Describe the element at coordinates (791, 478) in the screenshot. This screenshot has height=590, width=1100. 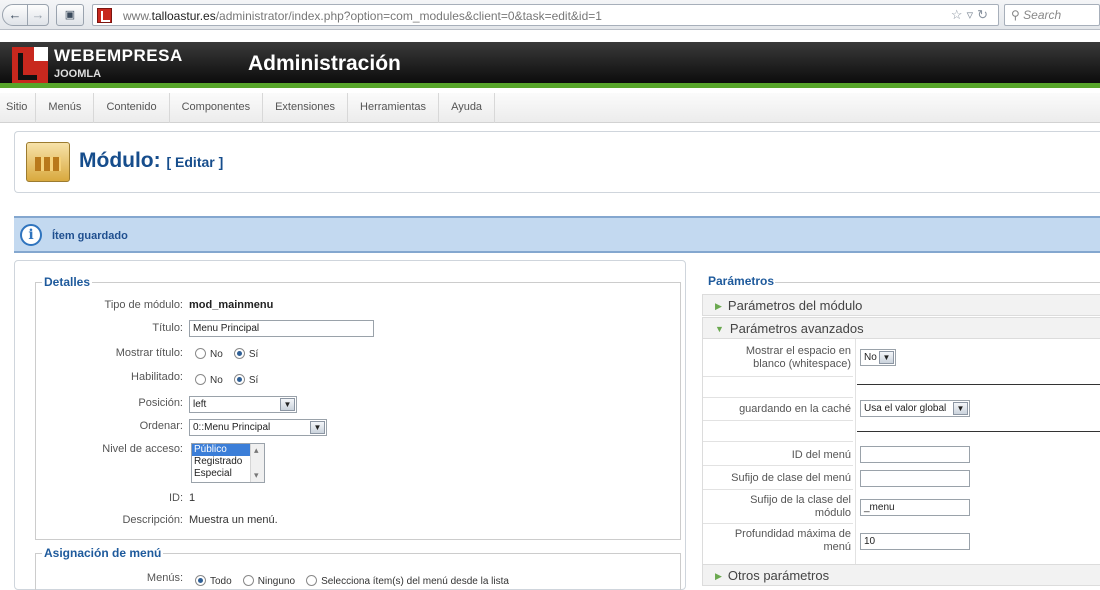
I see `menu-class-label: Sufijo de clase del menú` at that location.